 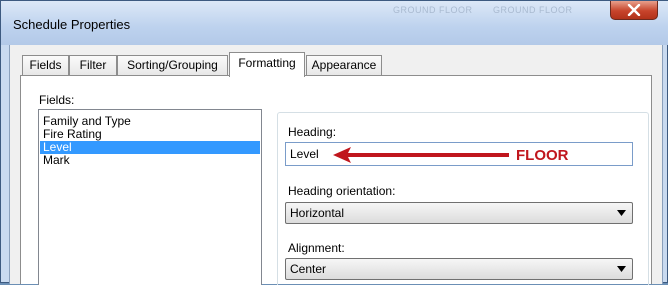 What do you see at coordinates (459, 269) in the screenshot?
I see `alignment-select: Center` at bounding box center [459, 269].